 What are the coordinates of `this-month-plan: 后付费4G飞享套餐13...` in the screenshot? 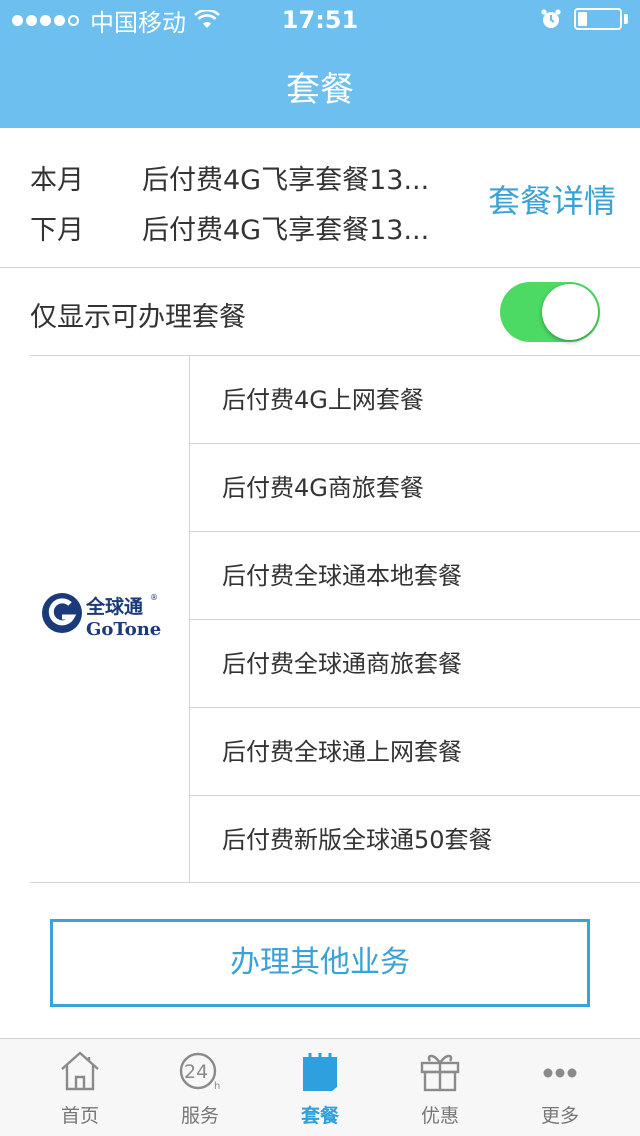 It's located at (286, 180).